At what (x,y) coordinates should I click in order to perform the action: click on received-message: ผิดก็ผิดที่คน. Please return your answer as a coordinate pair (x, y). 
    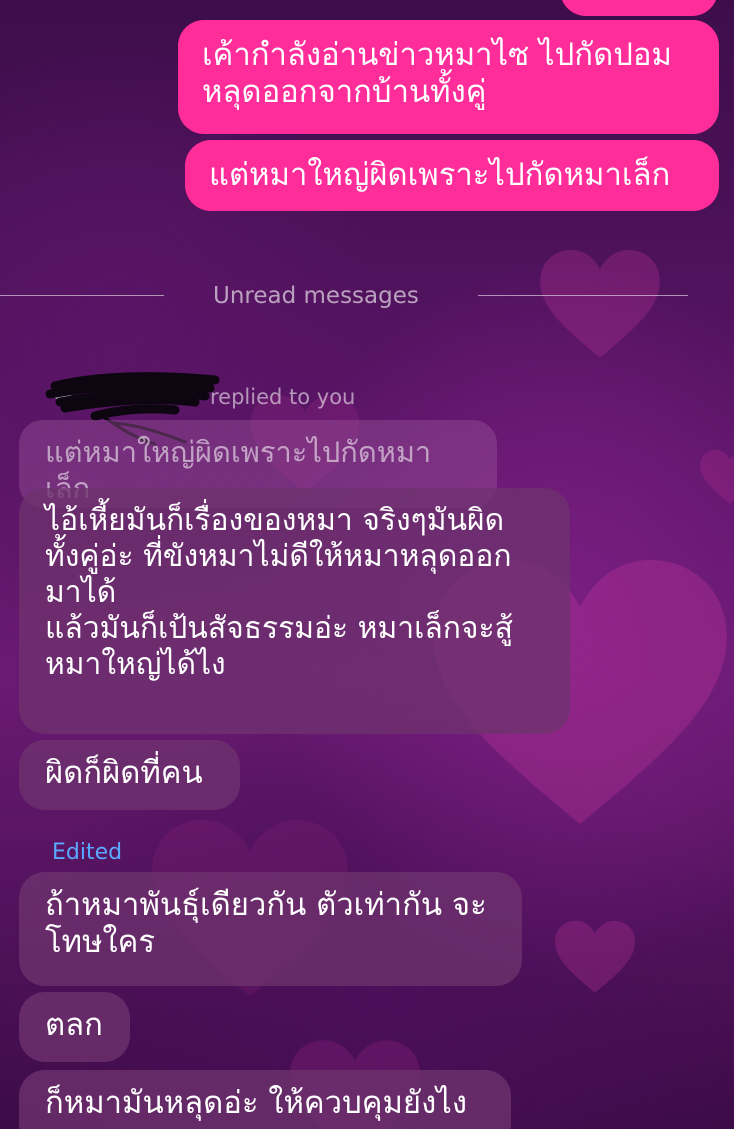
    Looking at the image, I should click on (129, 775).